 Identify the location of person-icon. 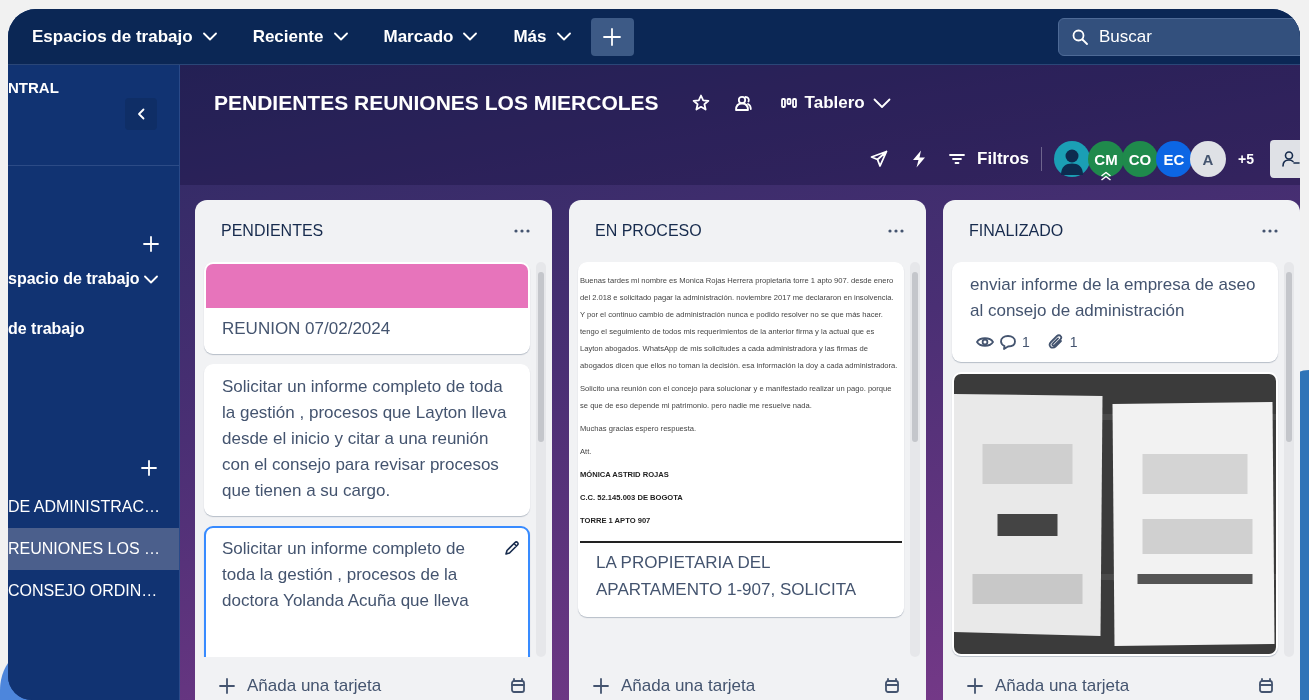
(1072, 161).